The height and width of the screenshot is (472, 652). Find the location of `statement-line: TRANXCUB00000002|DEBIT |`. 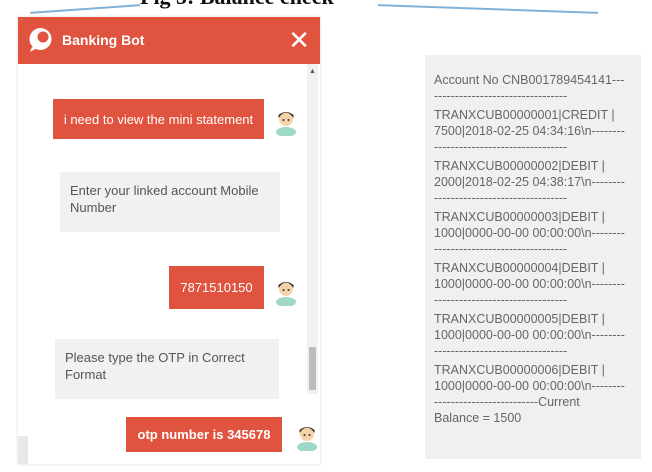

statement-line: TRANXCUB00000002|DEBIT | is located at coordinates (519, 166).